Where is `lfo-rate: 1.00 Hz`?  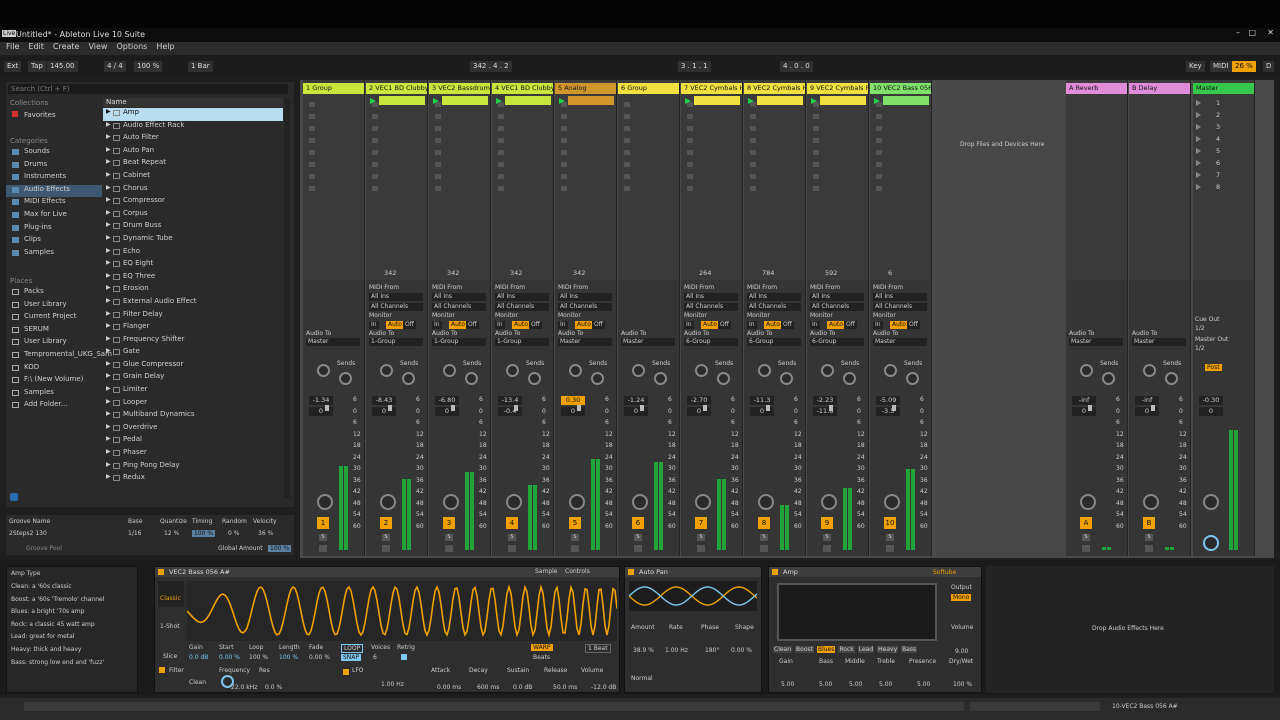 lfo-rate: 1.00 Hz is located at coordinates (392, 684).